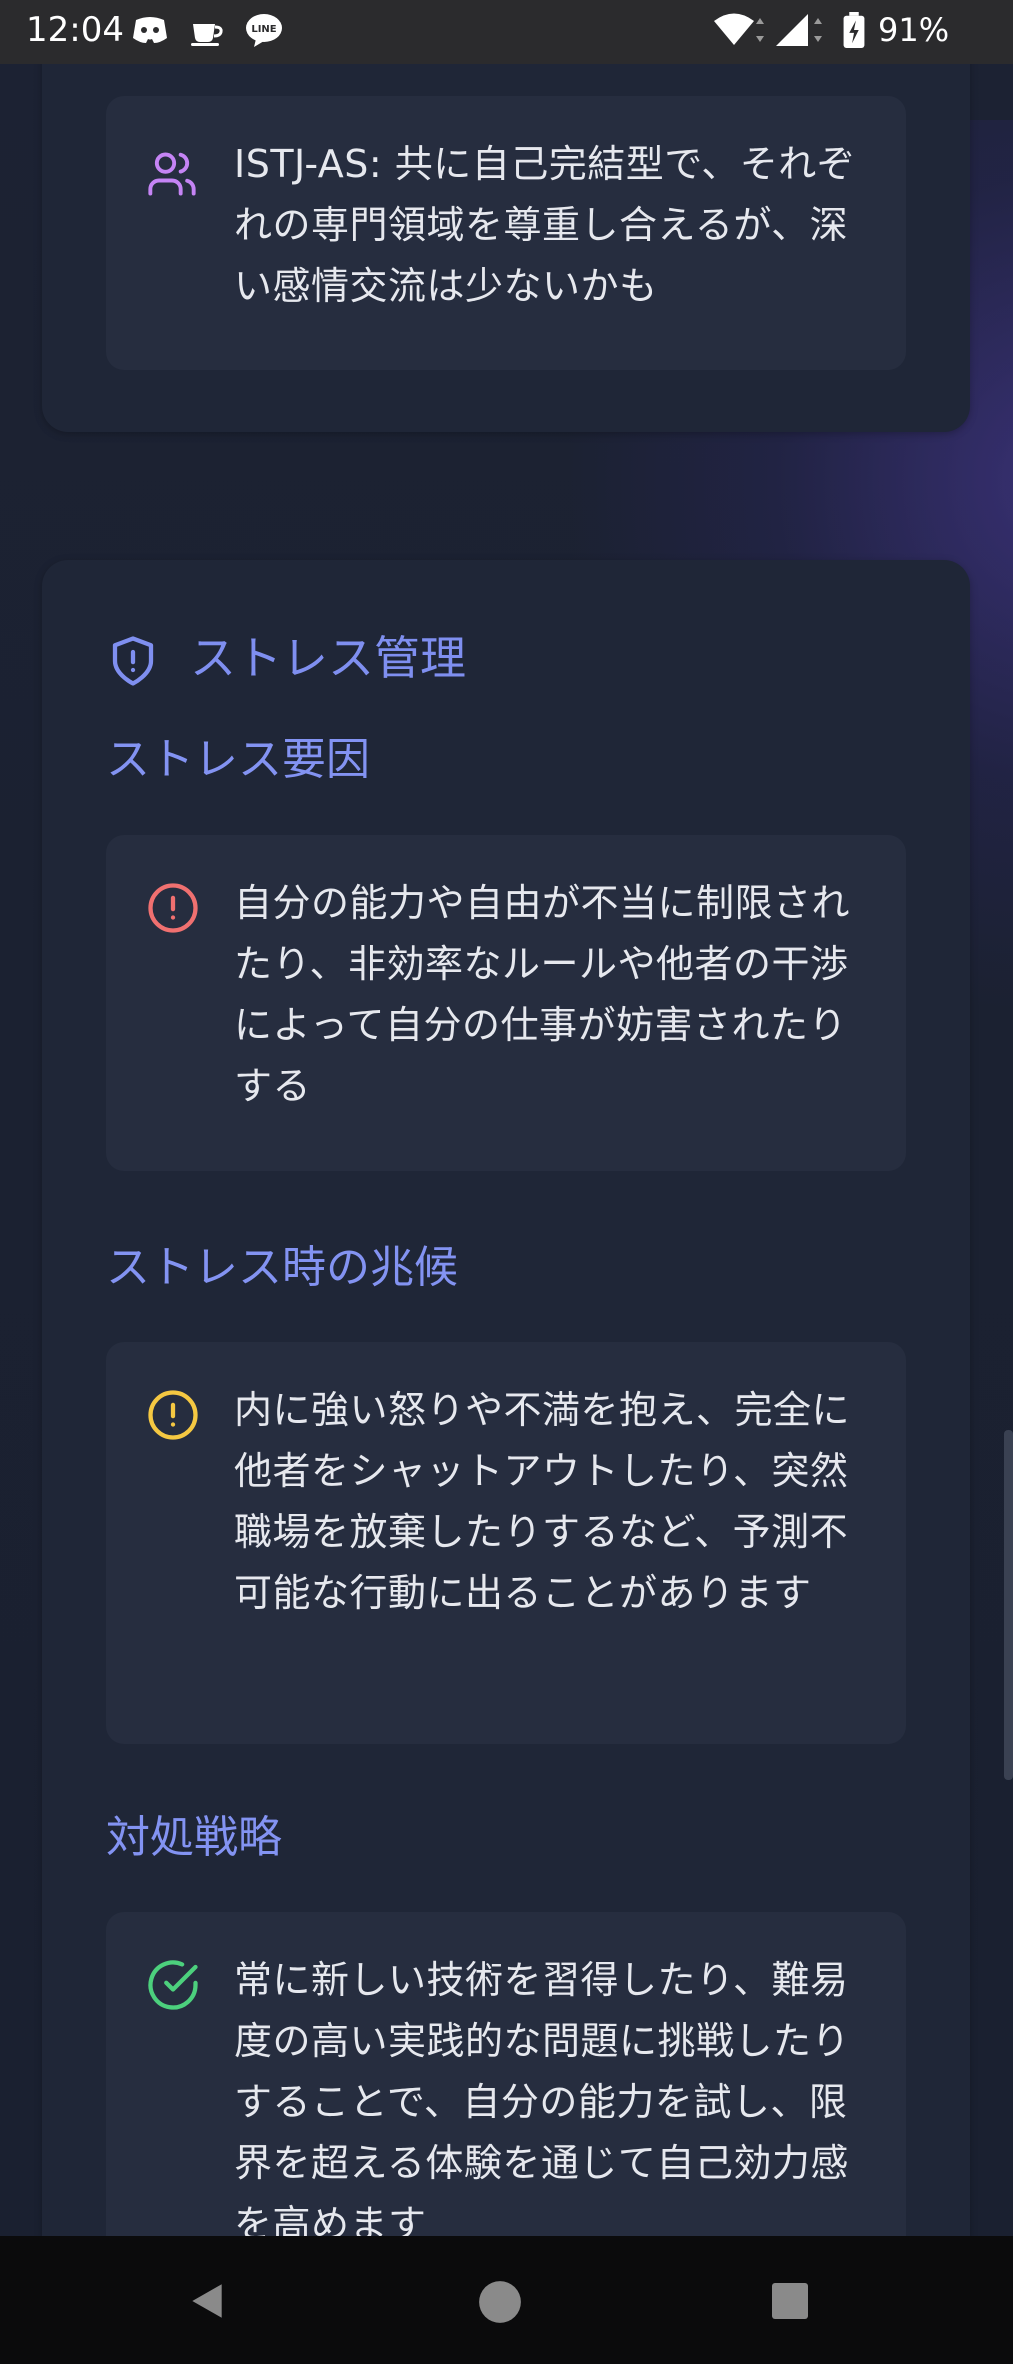  What do you see at coordinates (75, 30) in the screenshot?
I see `status-time: 12:04` at bounding box center [75, 30].